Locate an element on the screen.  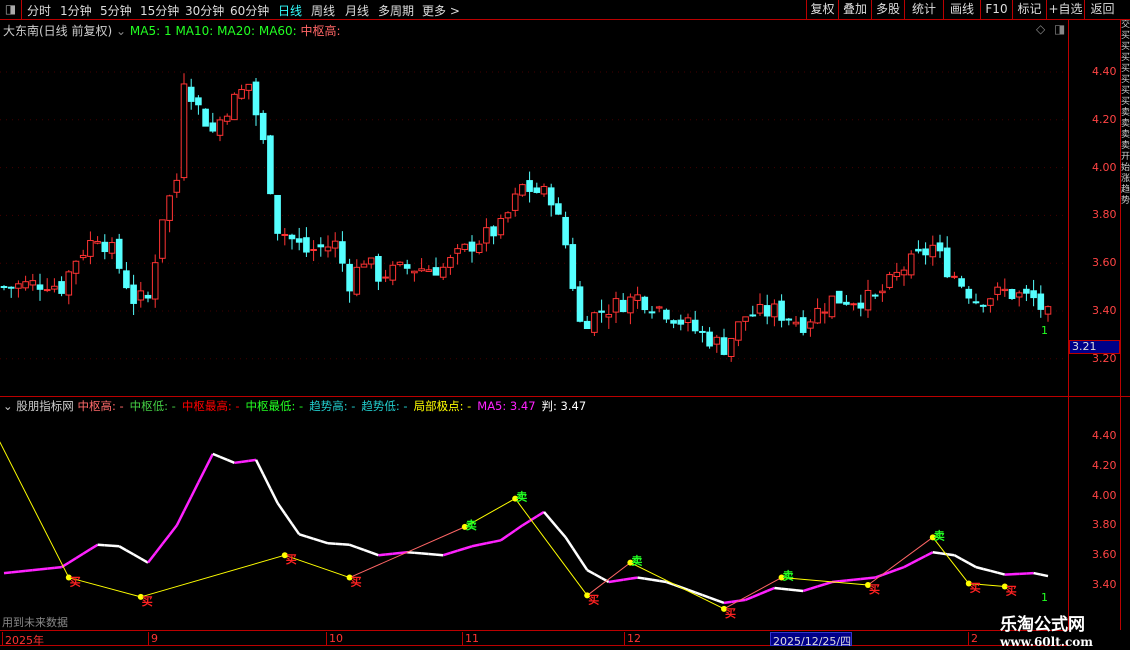
indicator-item: 中枢最高: - is located at coordinates (211, 406).